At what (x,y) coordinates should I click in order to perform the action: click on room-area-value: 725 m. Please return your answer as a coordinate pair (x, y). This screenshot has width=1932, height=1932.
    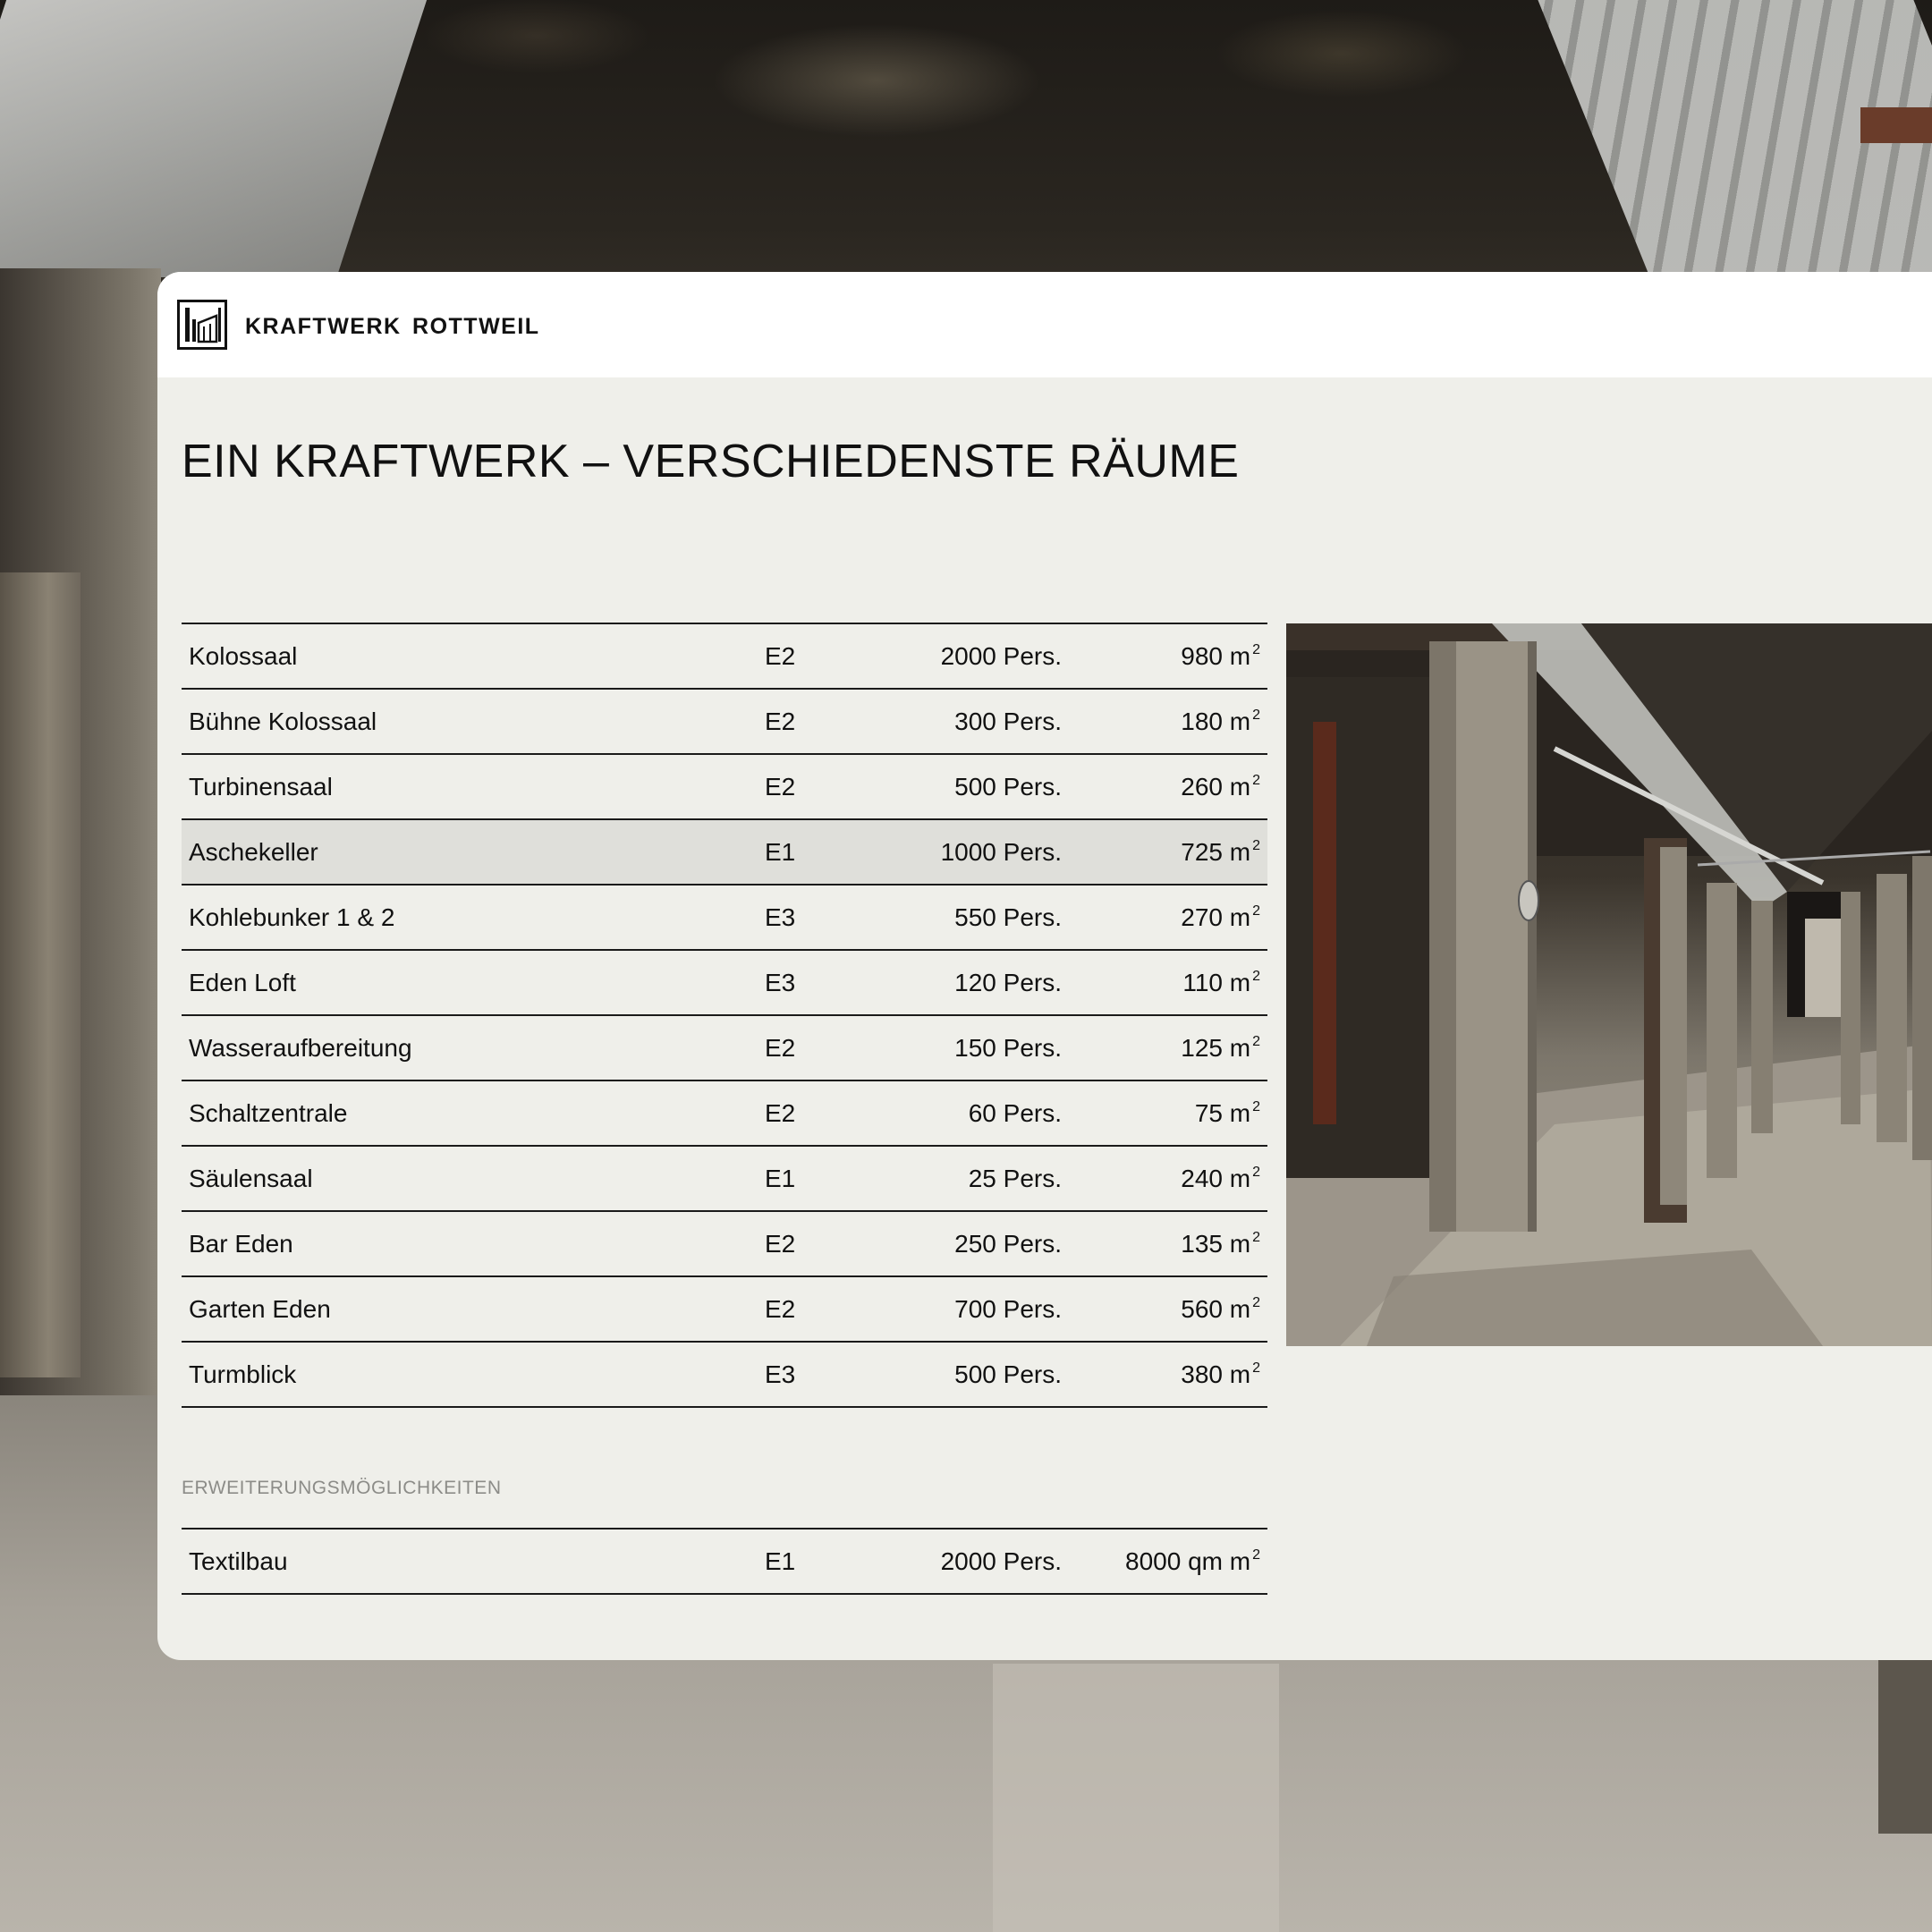
    Looking at the image, I should click on (1216, 852).